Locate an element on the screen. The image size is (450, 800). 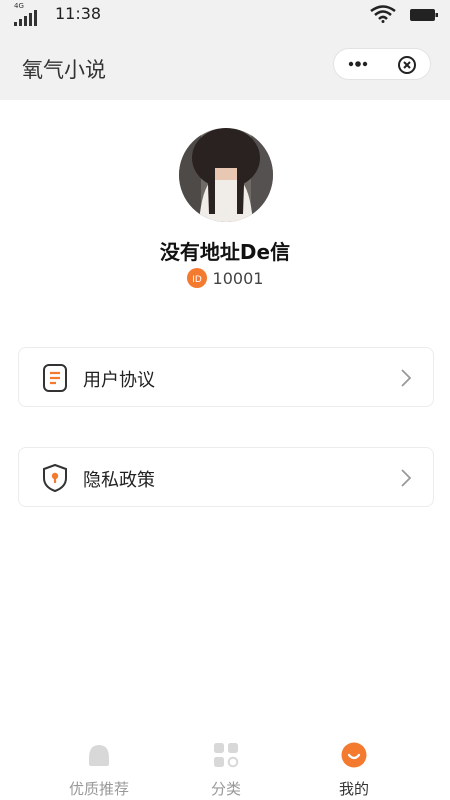
tab-bar: 优质推荐 分类 我的 is located at coordinates (225, 765).